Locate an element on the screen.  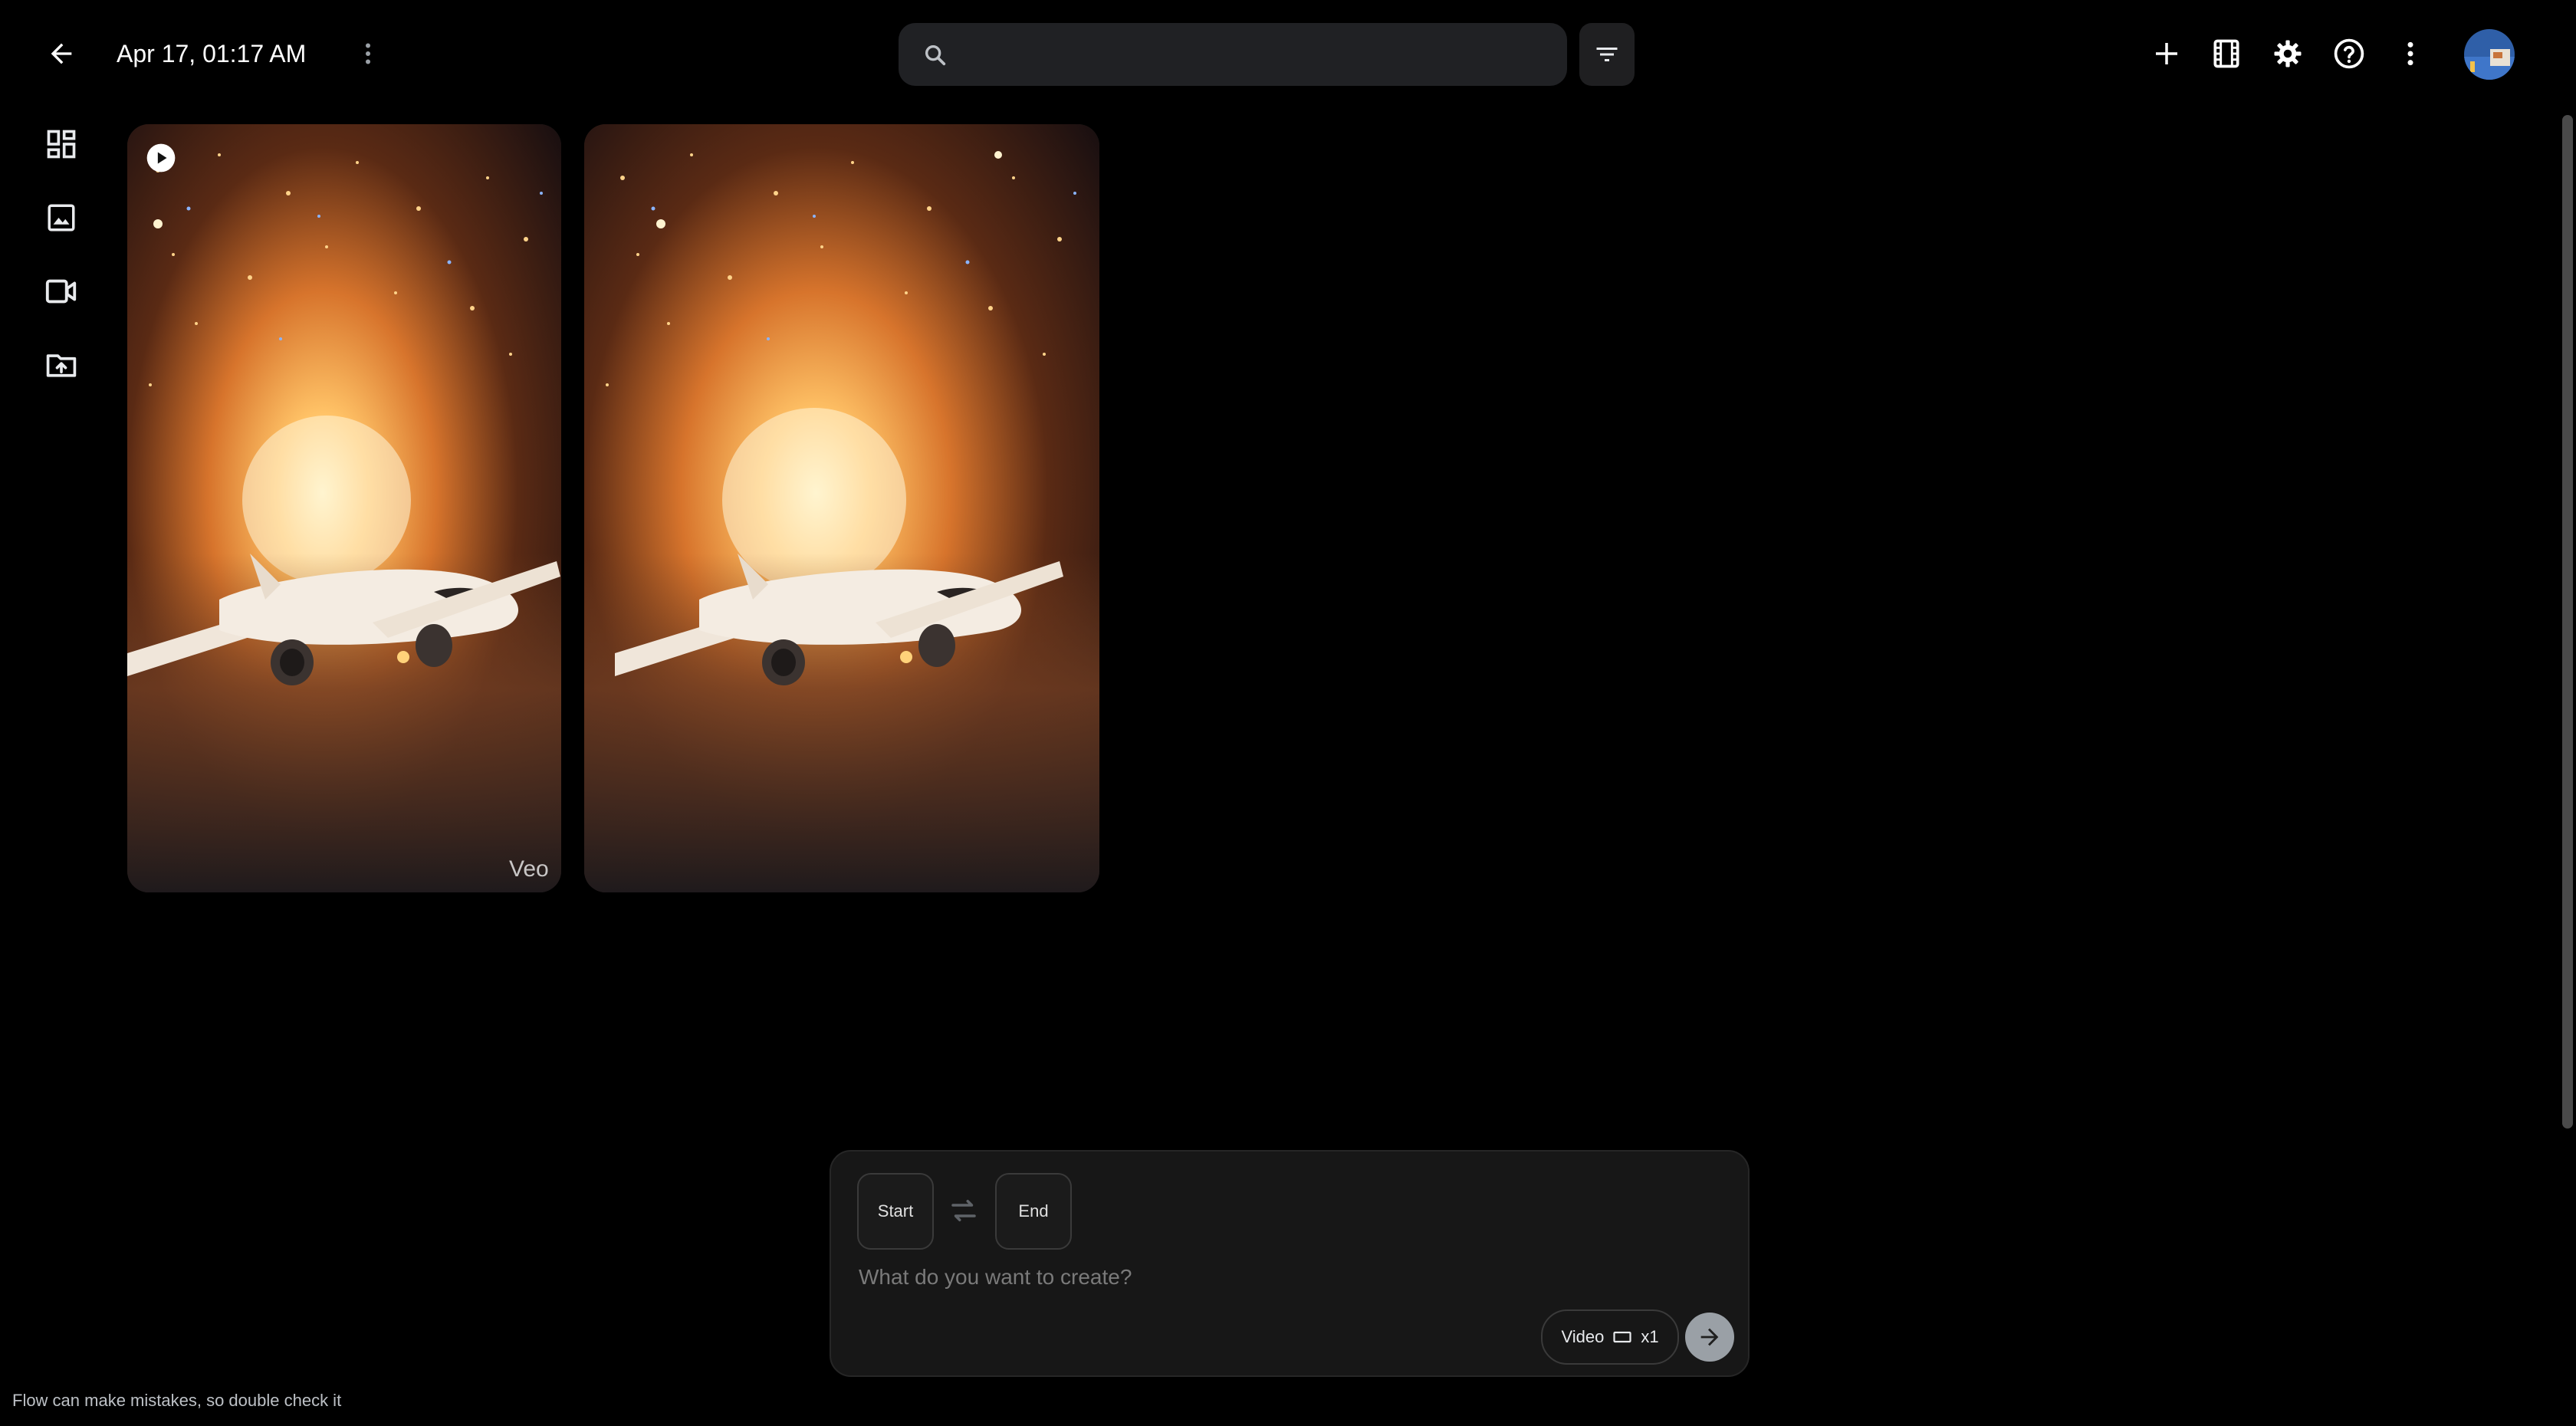
generation-settings-pill: Video x1 is located at coordinates (1610, 1337).